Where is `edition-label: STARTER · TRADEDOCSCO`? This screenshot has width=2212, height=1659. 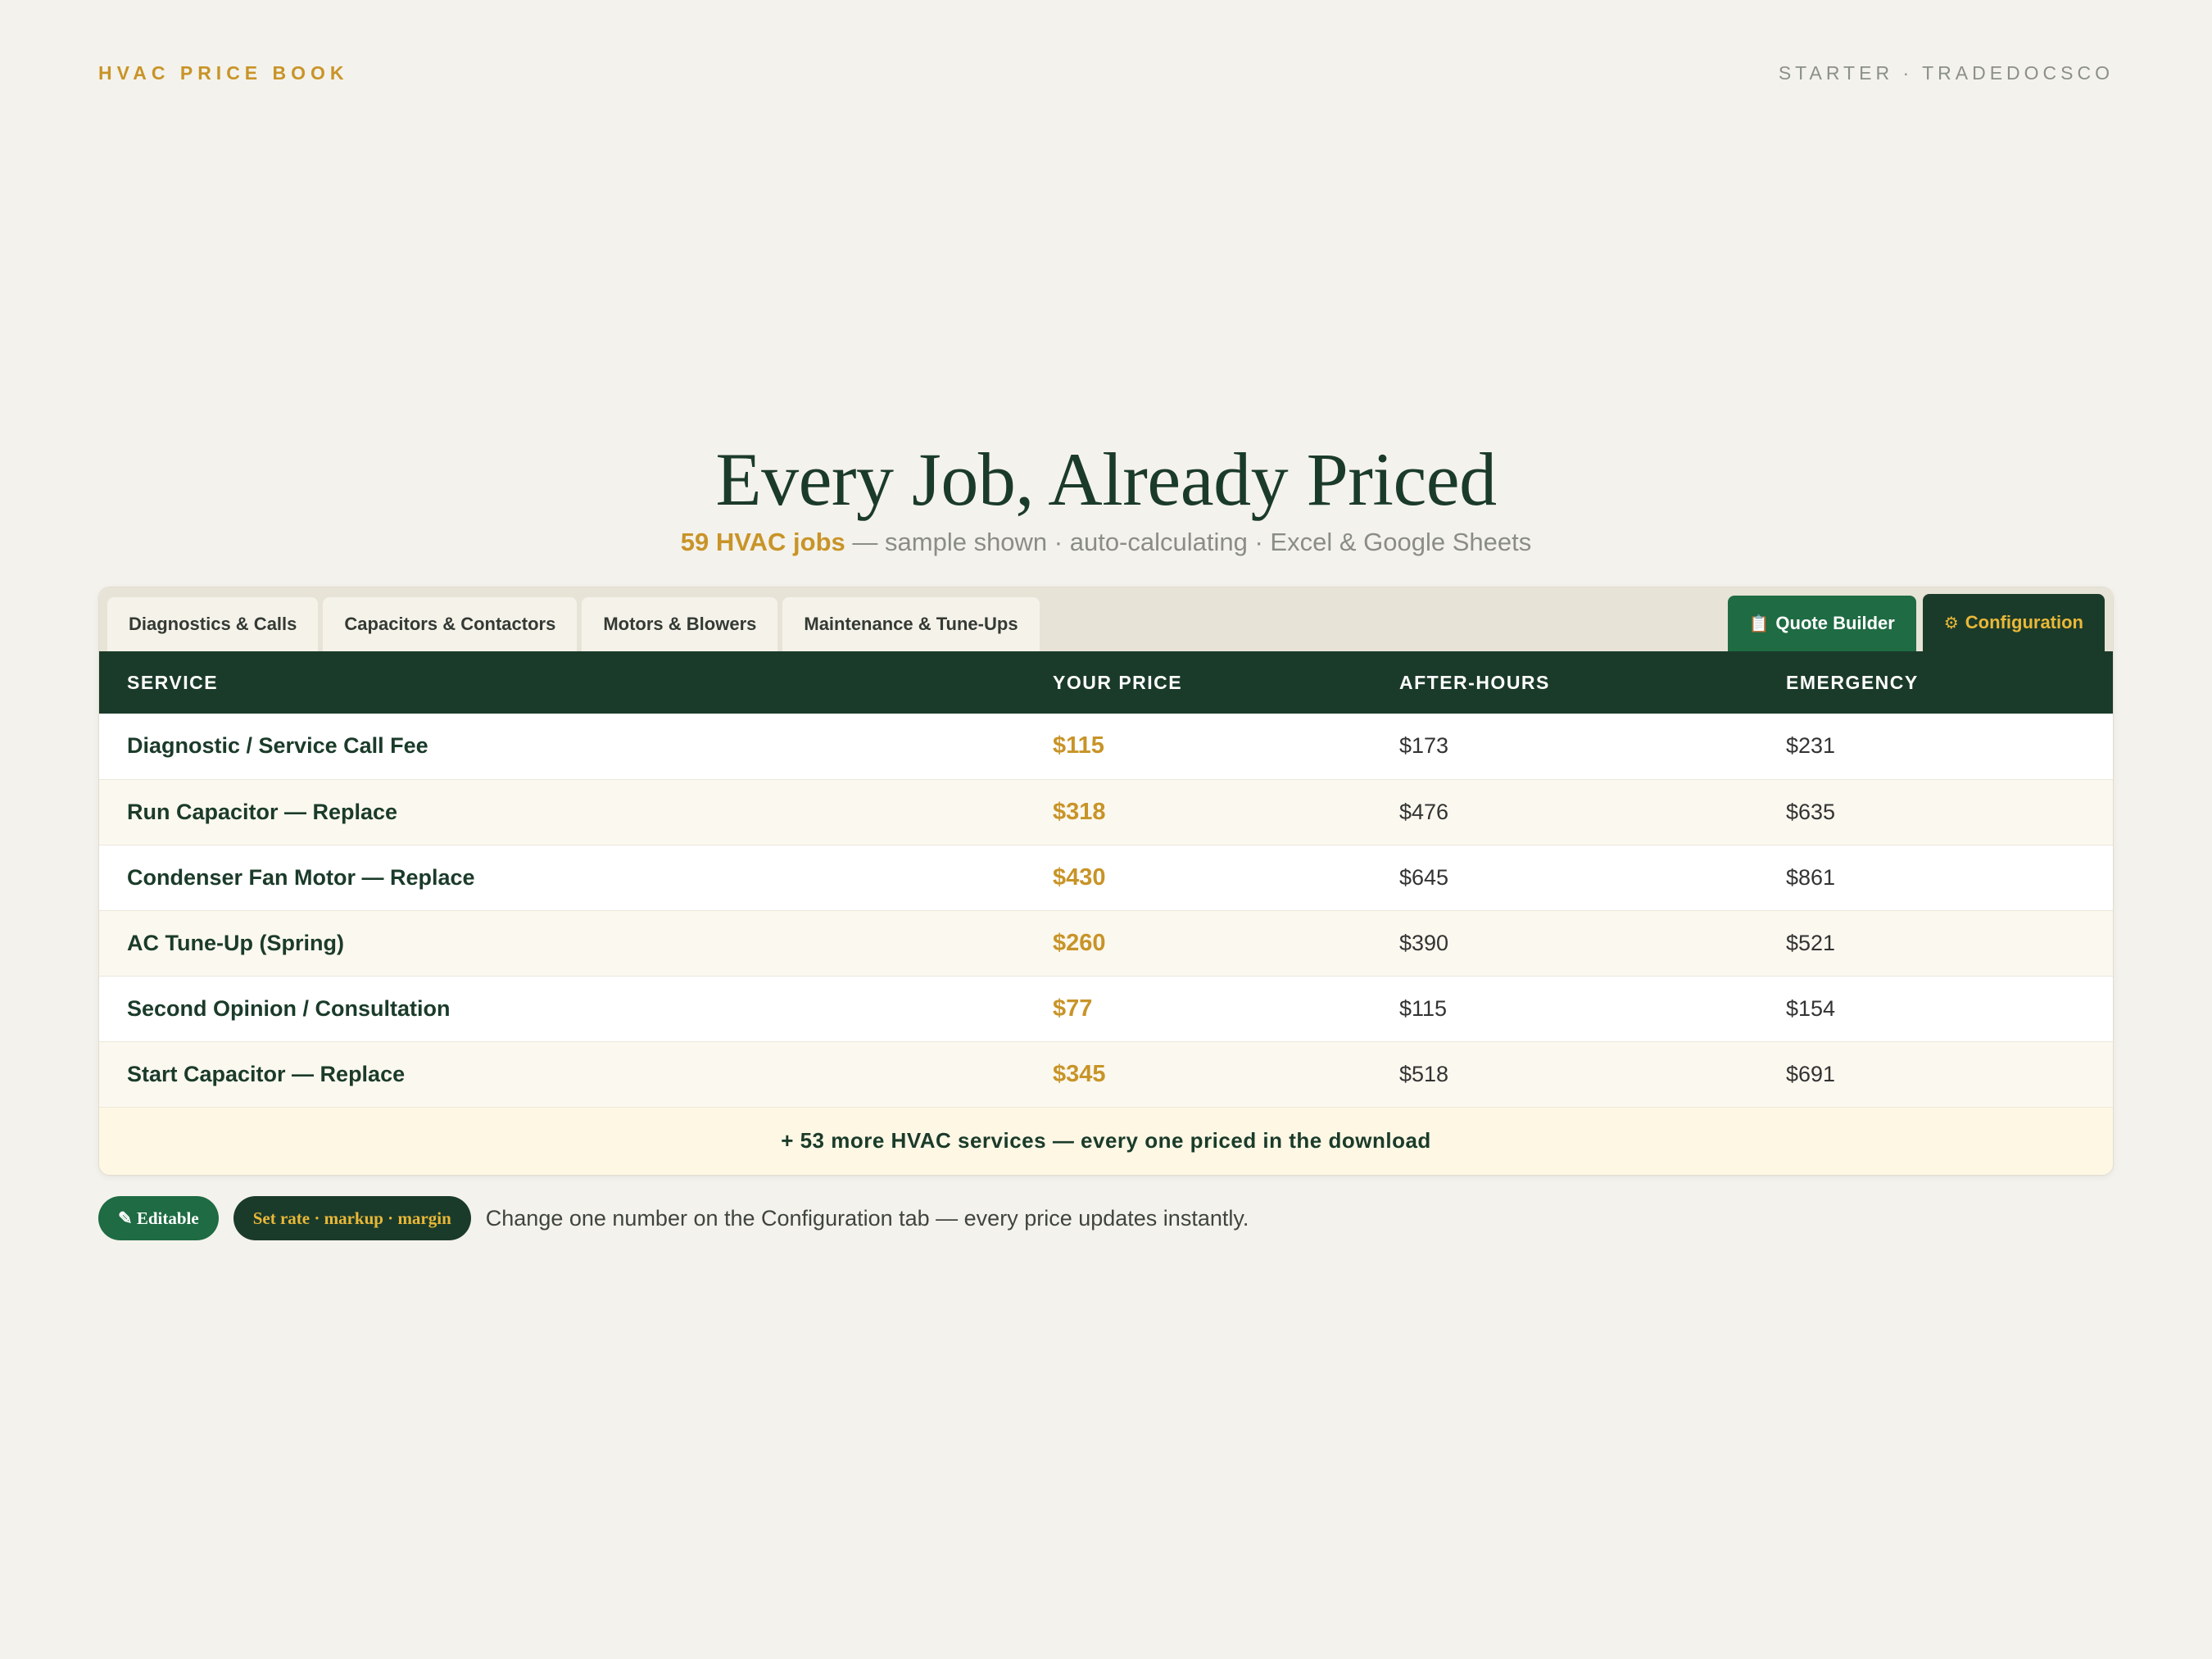 edition-label: STARTER · TRADEDOCSCO is located at coordinates (1946, 73).